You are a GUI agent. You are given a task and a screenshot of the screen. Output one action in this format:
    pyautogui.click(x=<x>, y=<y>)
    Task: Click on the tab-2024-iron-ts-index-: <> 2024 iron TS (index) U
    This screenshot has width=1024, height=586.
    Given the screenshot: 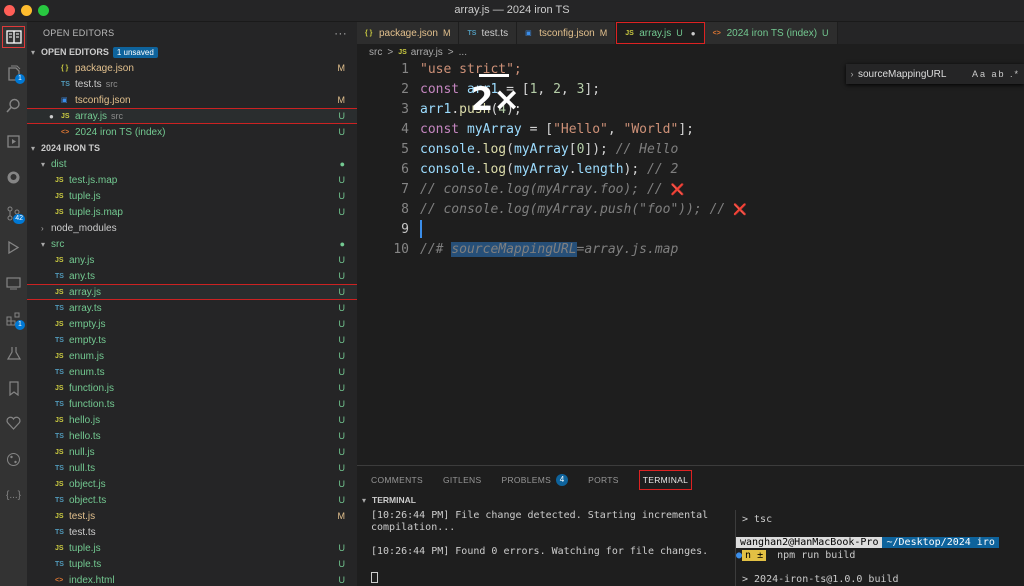 What is the action you would take?
    pyautogui.click(x=771, y=33)
    